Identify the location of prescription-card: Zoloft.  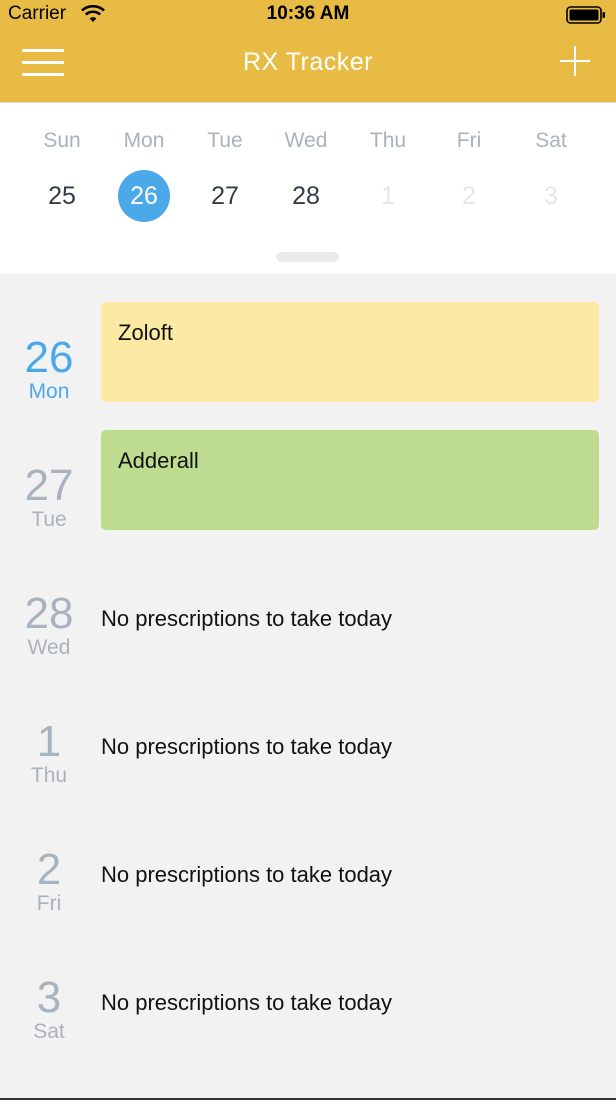
(350, 352).